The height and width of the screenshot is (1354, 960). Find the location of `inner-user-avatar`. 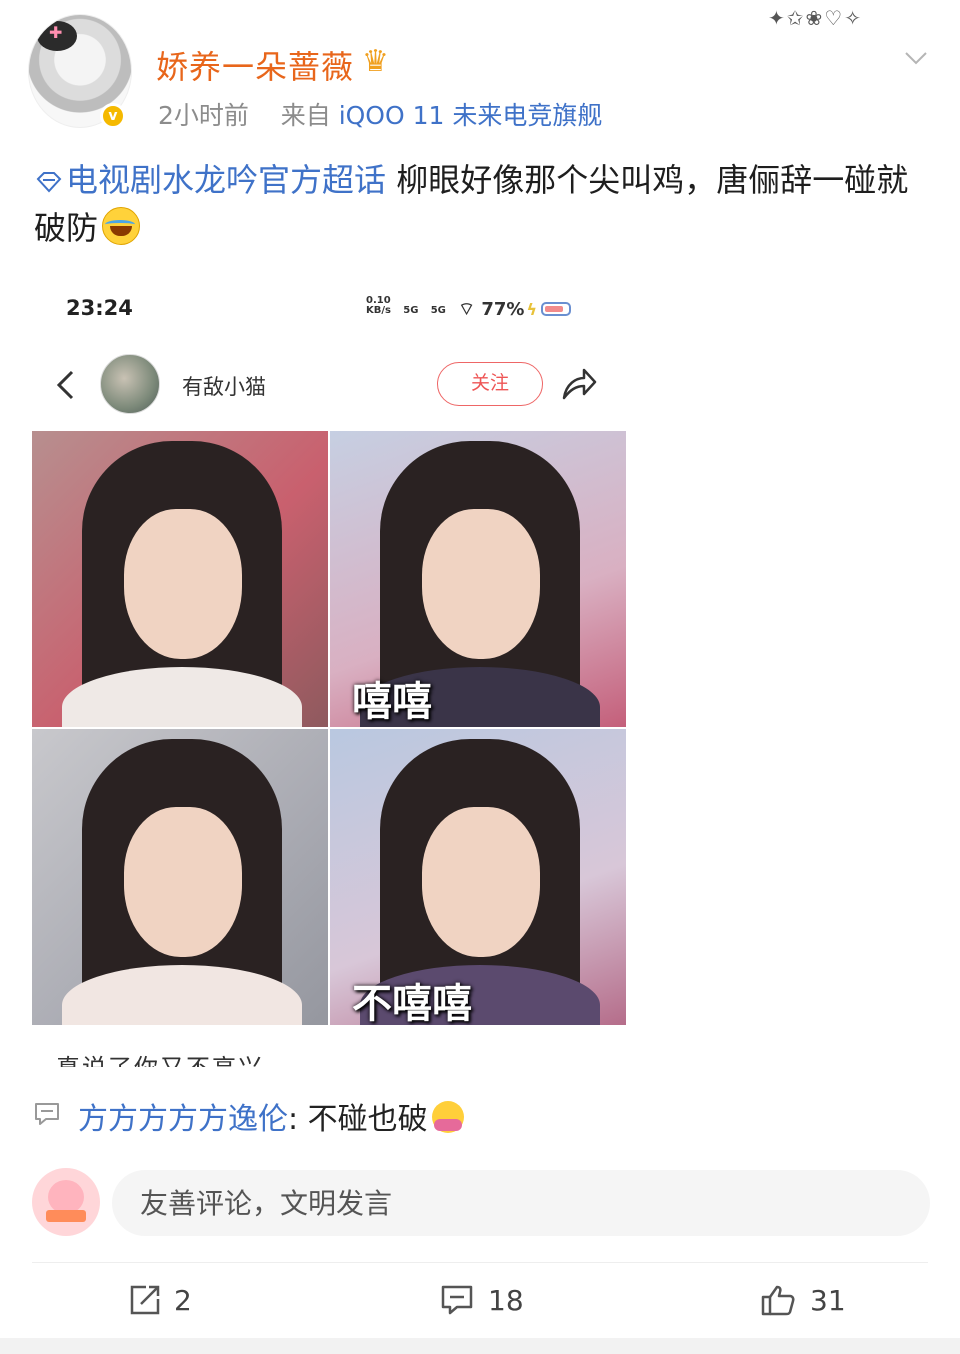

inner-user-avatar is located at coordinates (130, 384).